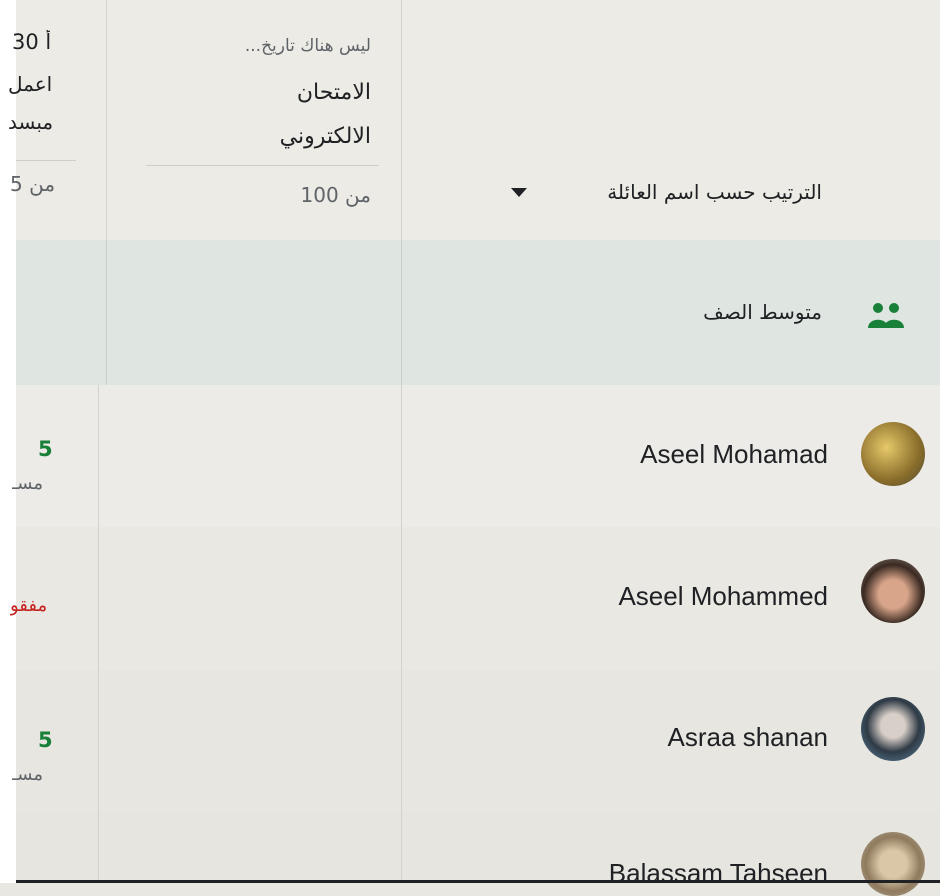 This screenshot has height=896, width=940. Describe the element at coordinates (519, 192) in the screenshot. I see `chevron-down-icon` at that location.